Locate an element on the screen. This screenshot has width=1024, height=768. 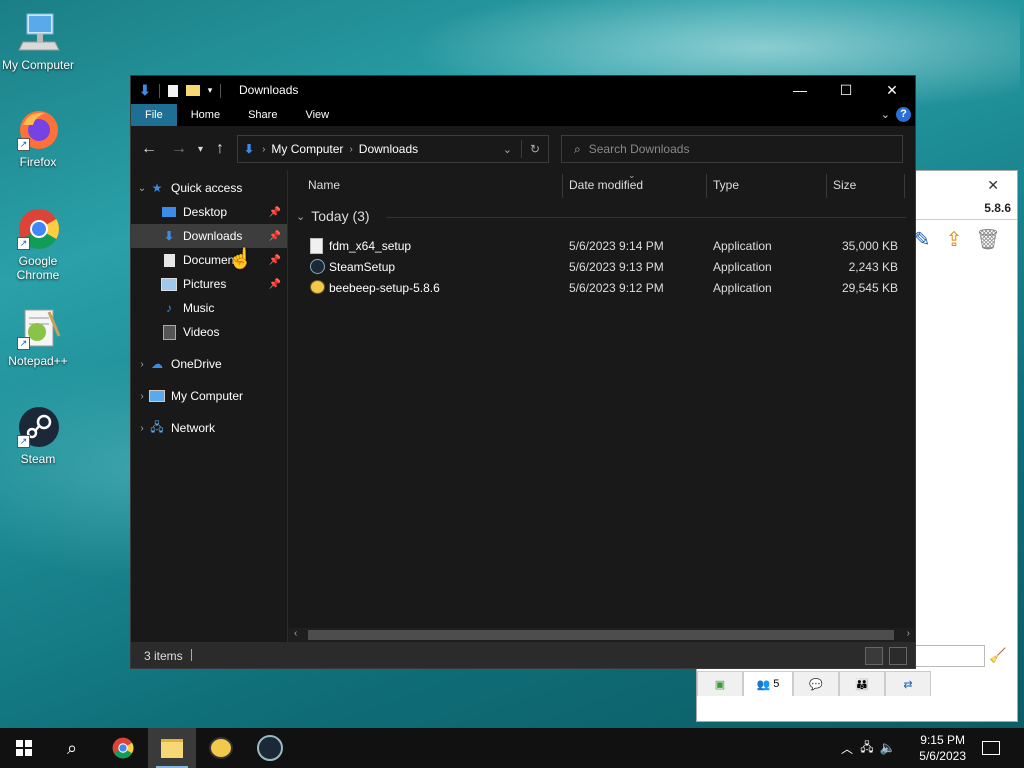
customize-qa-icon: ▾ is located at coordinates (210, 90).